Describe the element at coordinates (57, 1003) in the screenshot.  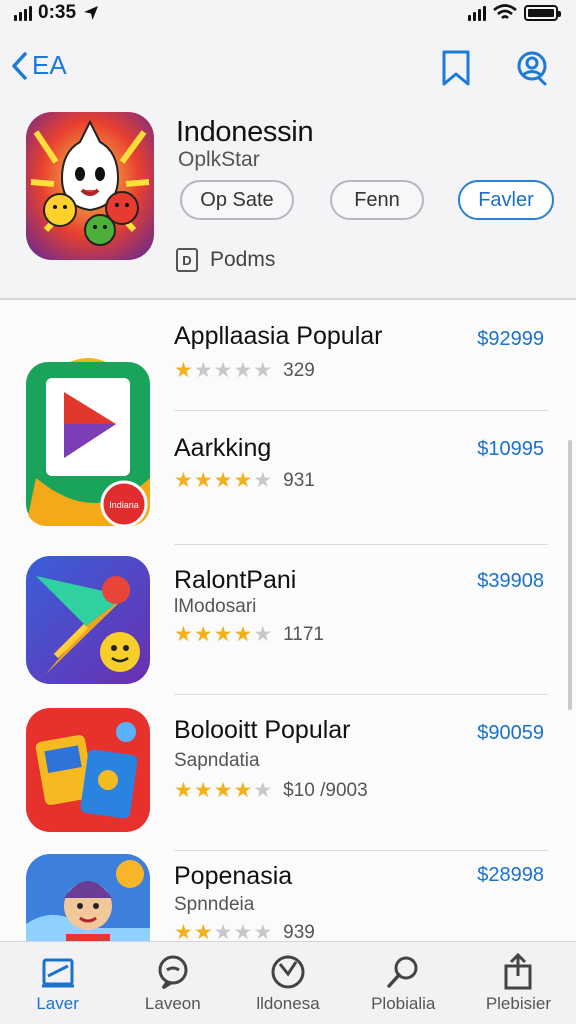
I see `tab-label: Laver` at that location.